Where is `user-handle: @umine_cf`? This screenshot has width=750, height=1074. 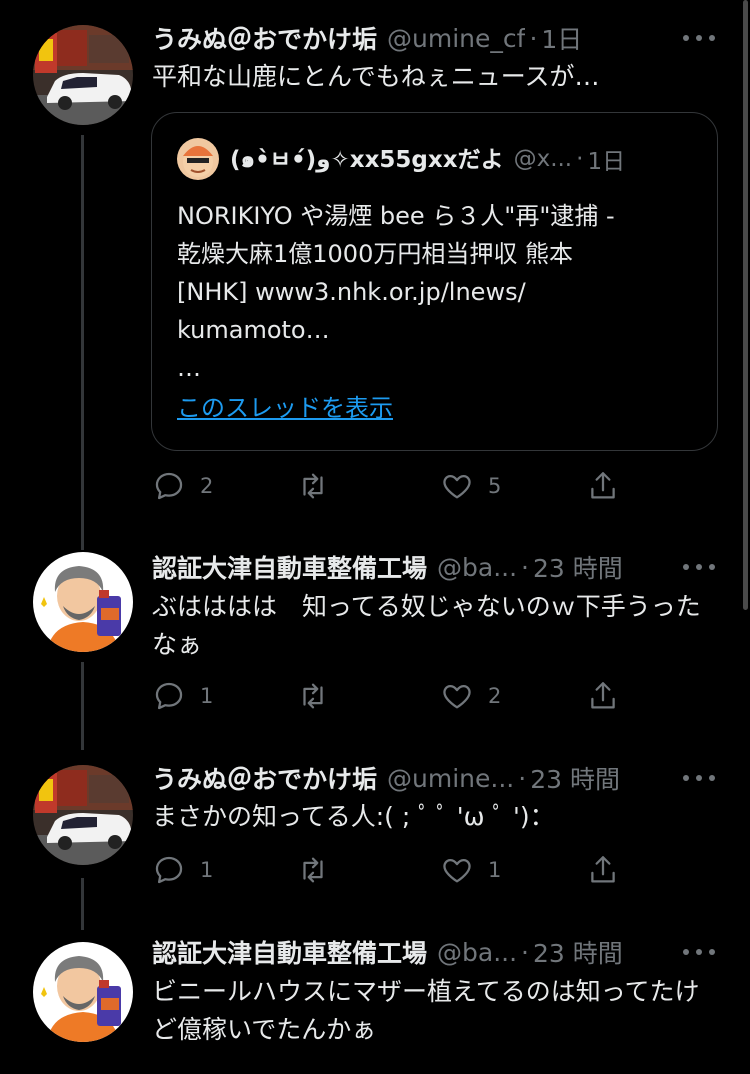 user-handle: @umine_cf is located at coordinates (456, 38).